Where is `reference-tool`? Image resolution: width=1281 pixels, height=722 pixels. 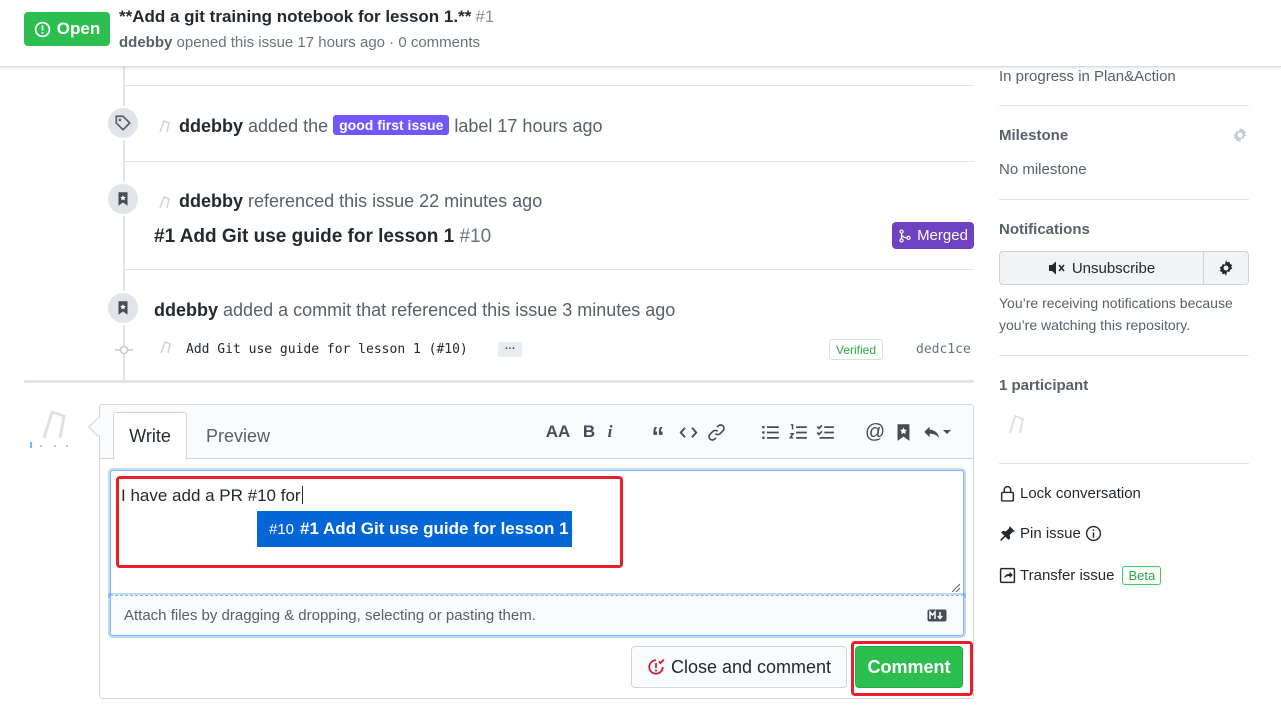
reference-tool is located at coordinates (903, 432).